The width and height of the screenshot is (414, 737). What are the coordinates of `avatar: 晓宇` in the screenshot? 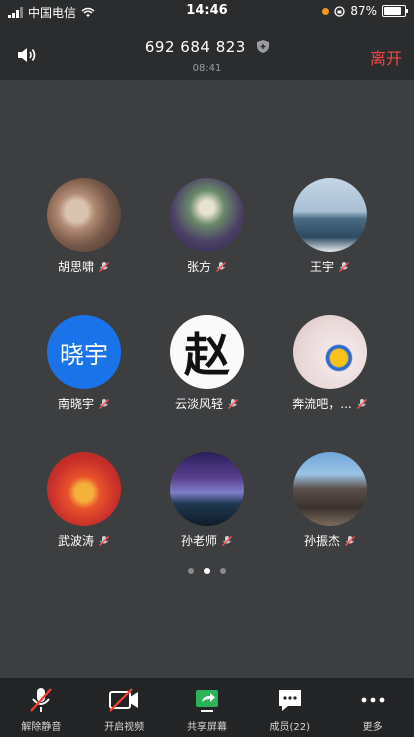 It's located at (84, 352).